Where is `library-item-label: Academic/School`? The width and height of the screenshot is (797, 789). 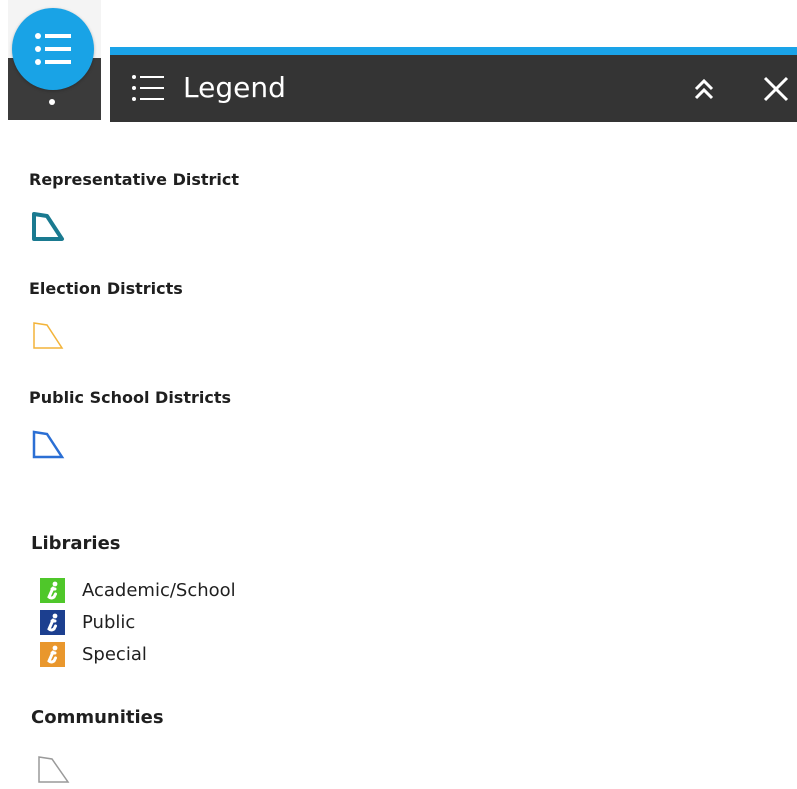
library-item-label: Academic/School is located at coordinates (159, 590).